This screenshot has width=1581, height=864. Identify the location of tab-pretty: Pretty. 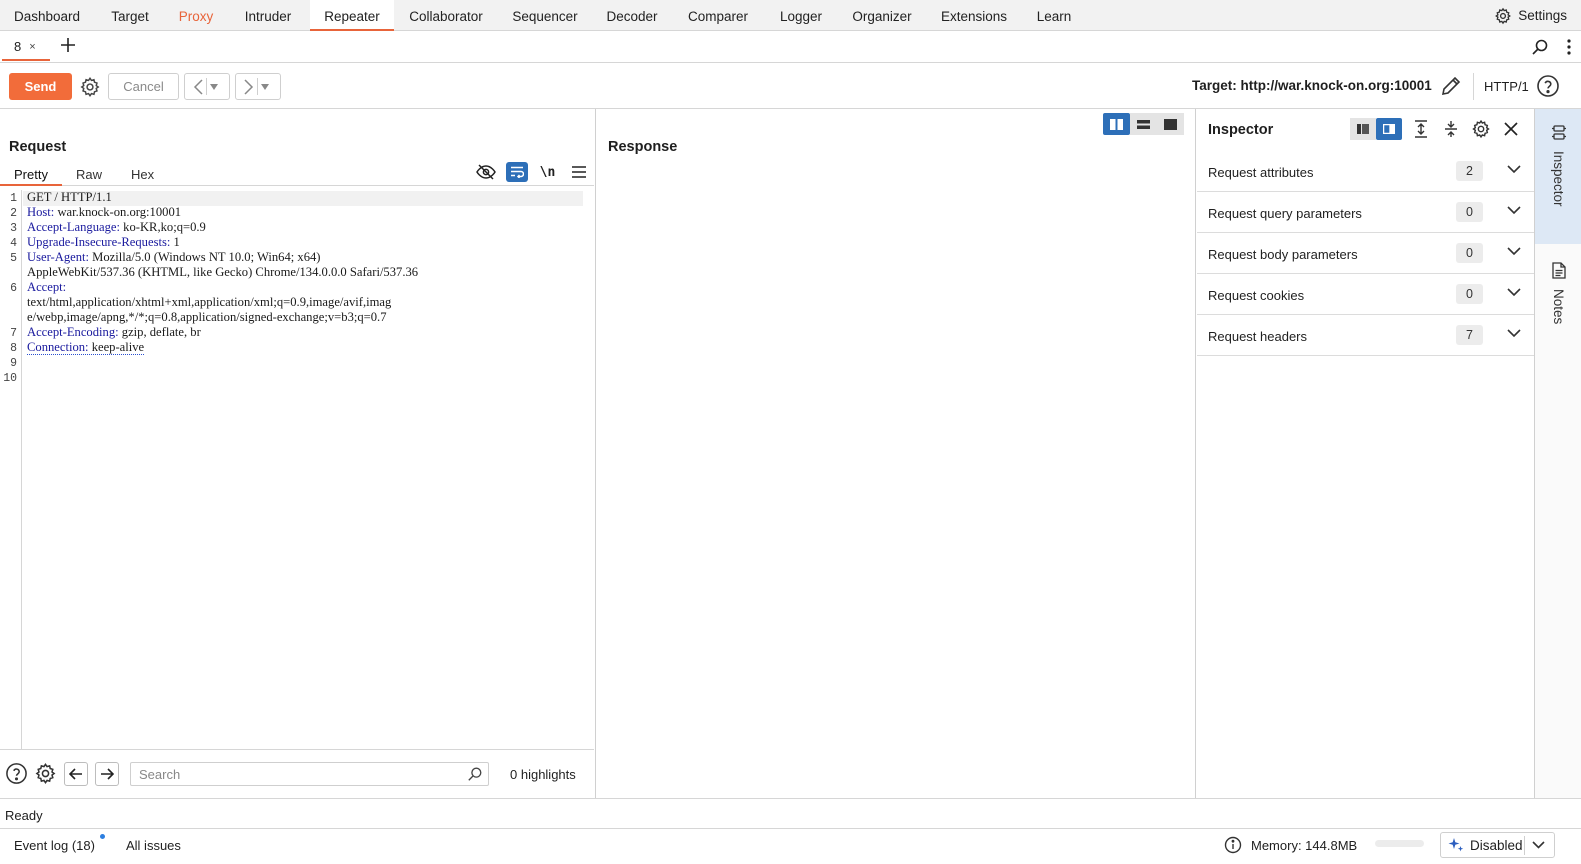
(31, 174).